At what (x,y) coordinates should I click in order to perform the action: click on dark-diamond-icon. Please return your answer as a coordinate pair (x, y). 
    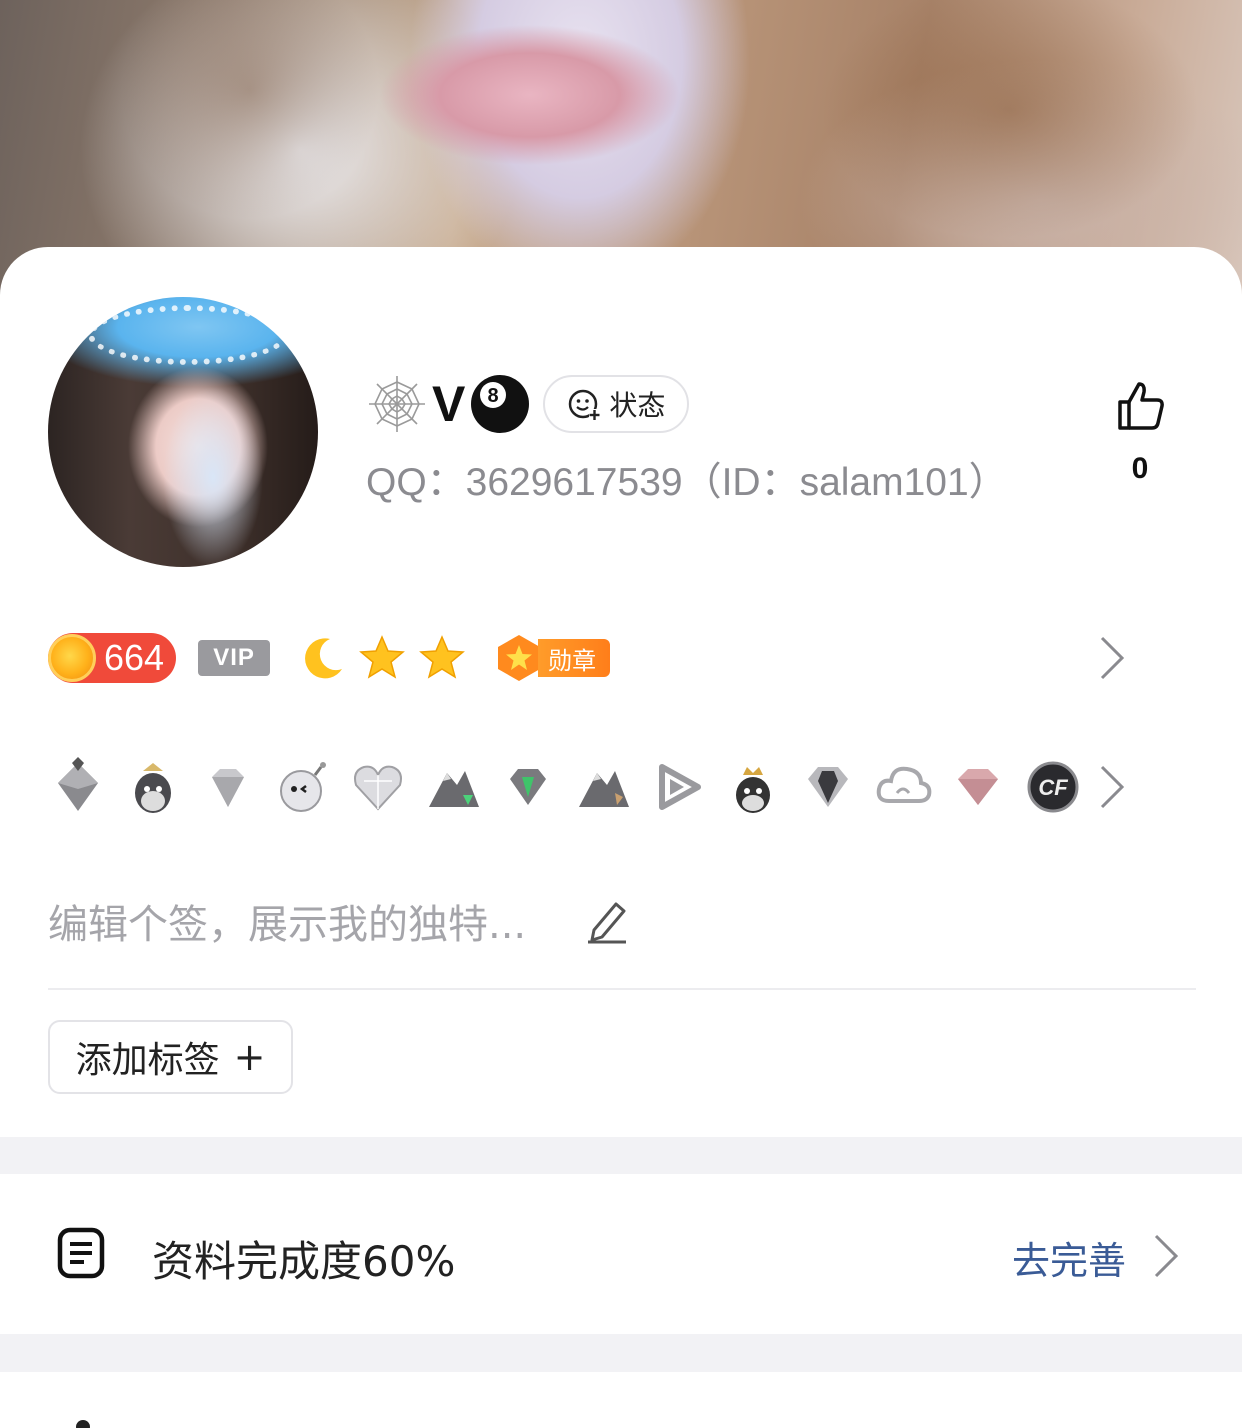
    Looking at the image, I should click on (828, 787).